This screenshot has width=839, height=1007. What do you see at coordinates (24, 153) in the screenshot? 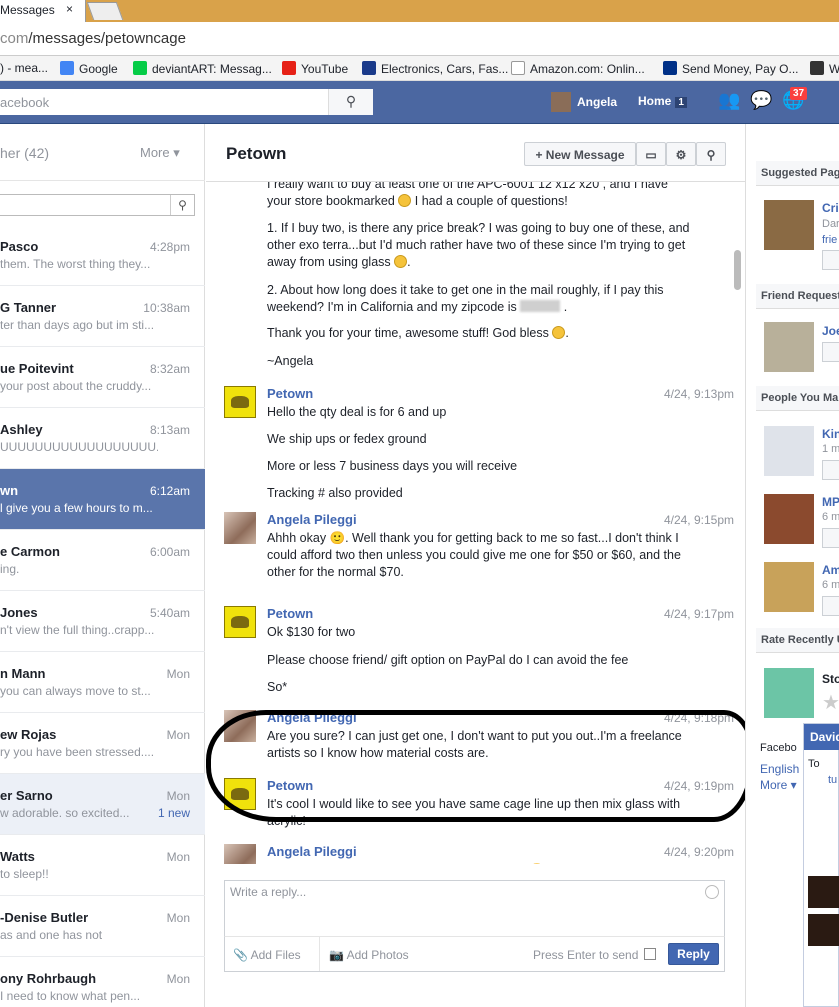
I see `other-folder-link: her (42)` at bounding box center [24, 153].